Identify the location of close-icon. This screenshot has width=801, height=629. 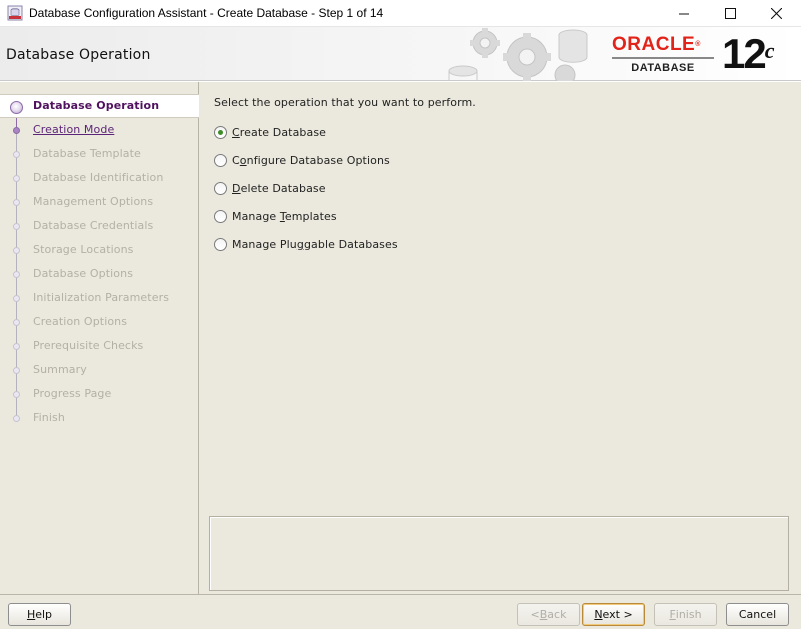
(776, 13).